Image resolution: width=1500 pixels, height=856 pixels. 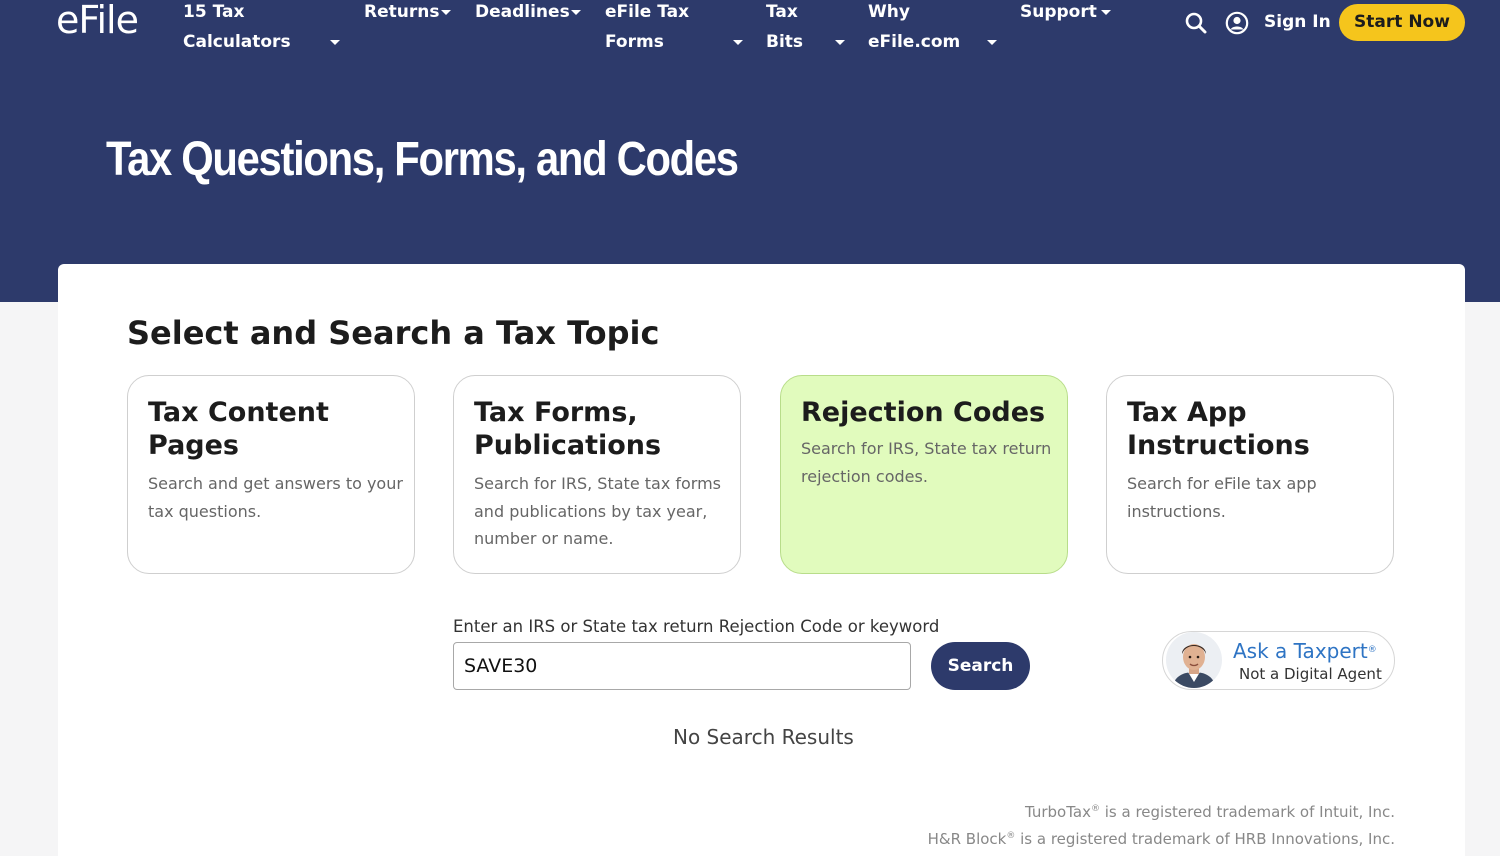 I want to click on efile-logo: eFile, so click(x=97, y=22).